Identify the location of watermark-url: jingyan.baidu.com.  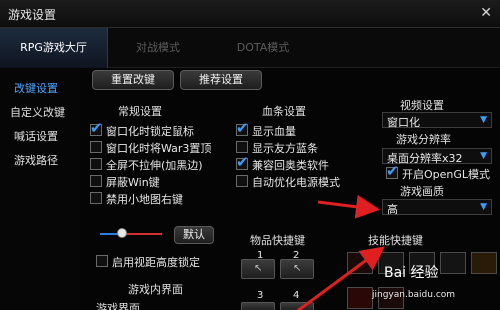
(414, 295).